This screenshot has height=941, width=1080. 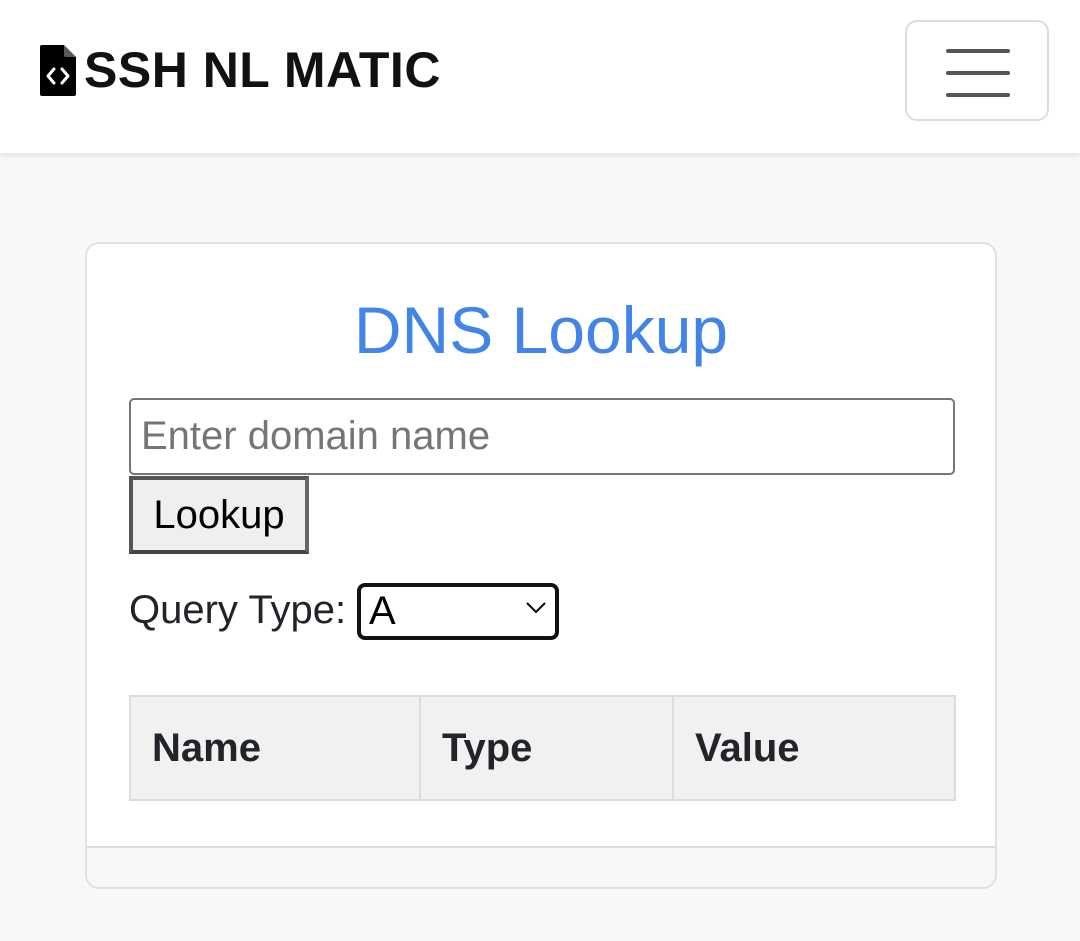 I want to click on domain-input, so click(x=542, y=436).